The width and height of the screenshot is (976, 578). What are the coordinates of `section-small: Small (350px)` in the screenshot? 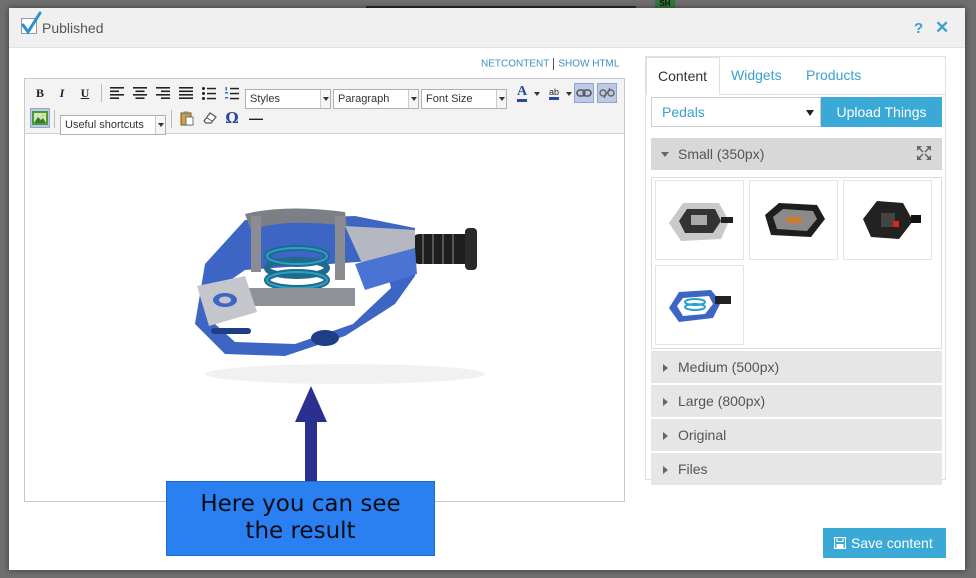 It's located at (796, 154).